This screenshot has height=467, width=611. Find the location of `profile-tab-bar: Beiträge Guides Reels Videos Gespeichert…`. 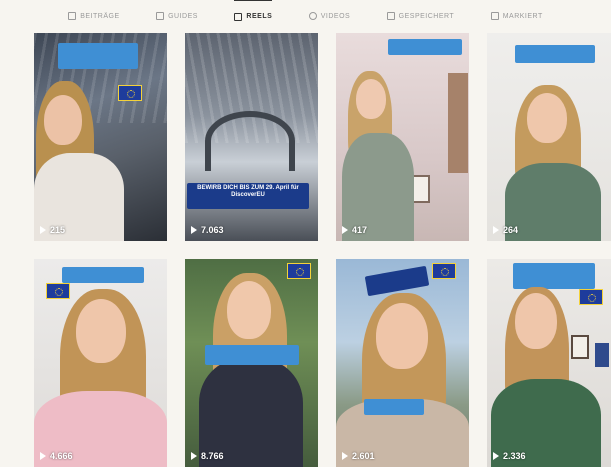

profile-tab-bar: Beiträge Guides Reels Videos Gespeichert… is located at coordinates (305, 15).